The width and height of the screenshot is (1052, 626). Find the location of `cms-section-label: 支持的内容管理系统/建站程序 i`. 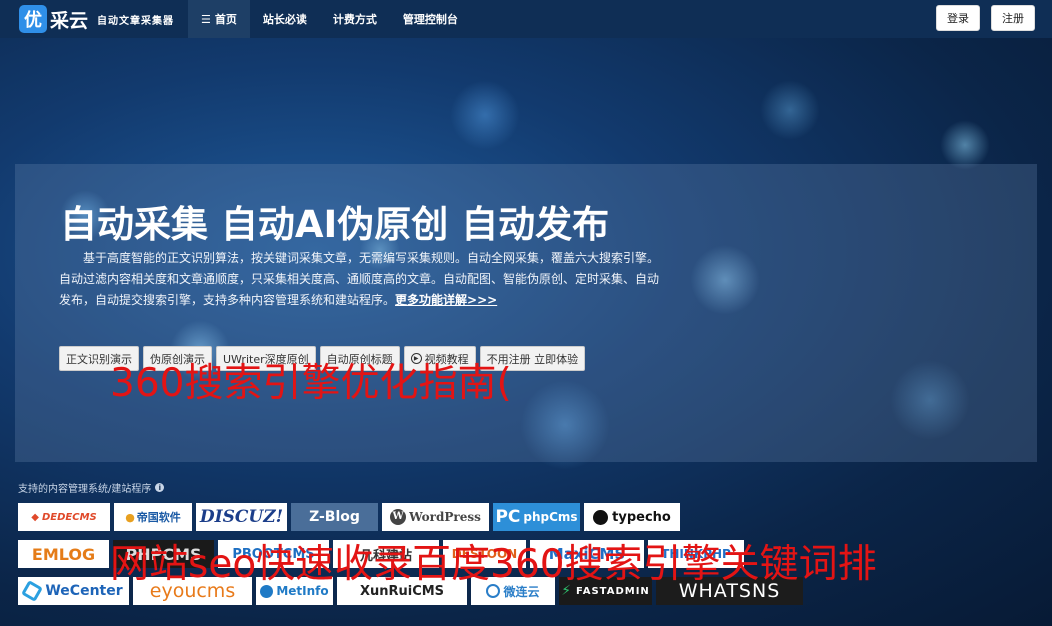

cms-section-label: 支持的内容管理系统/建站程序 i is located at coordinates (91, 487).